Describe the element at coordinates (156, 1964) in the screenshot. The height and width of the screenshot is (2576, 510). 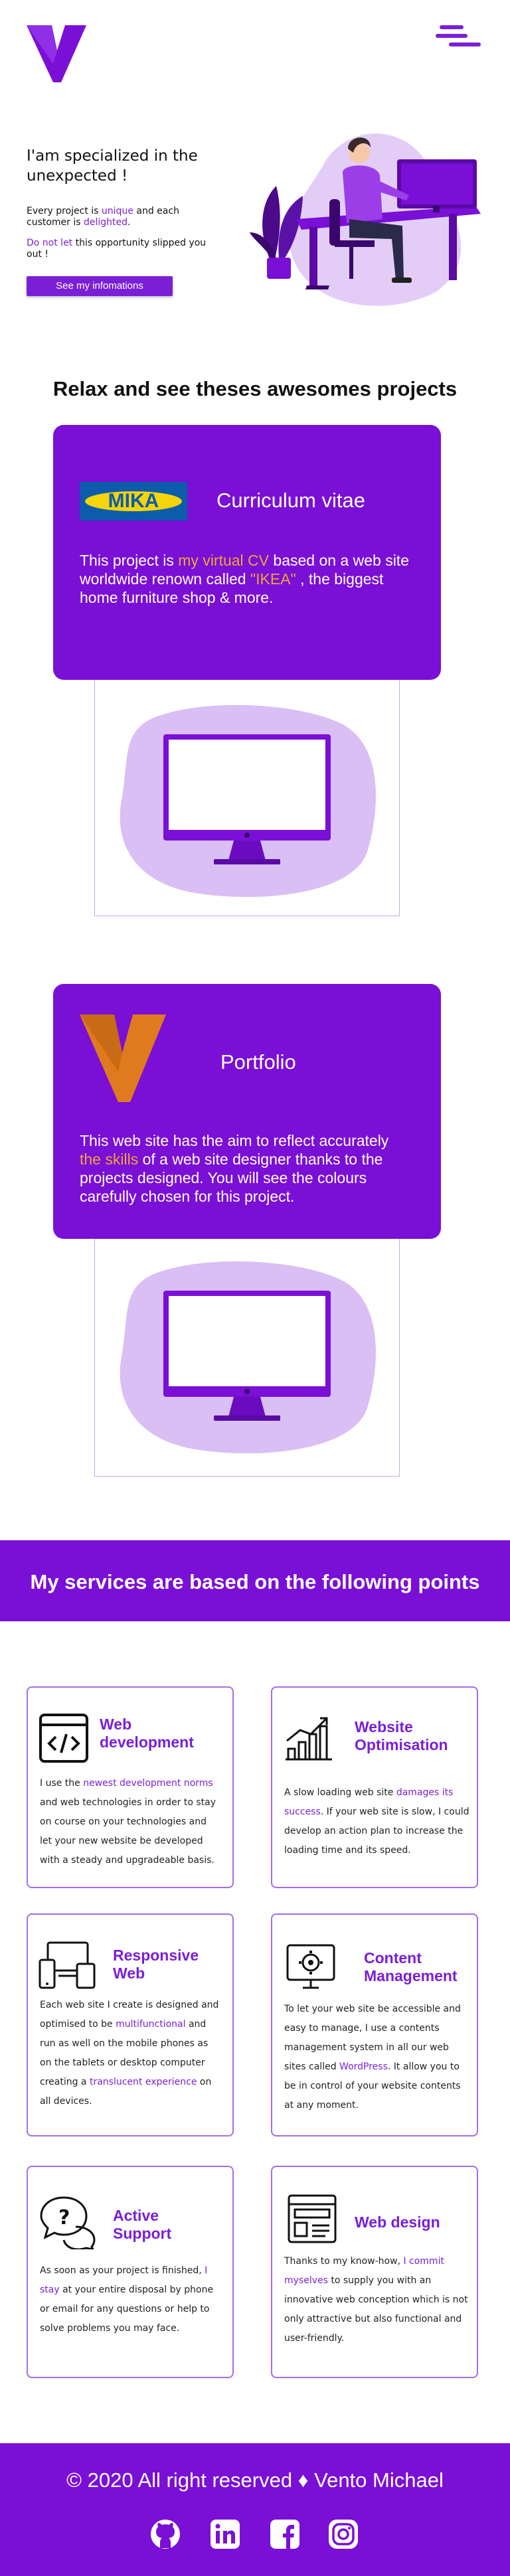
I see `service-title: Responsive Web` at that location.